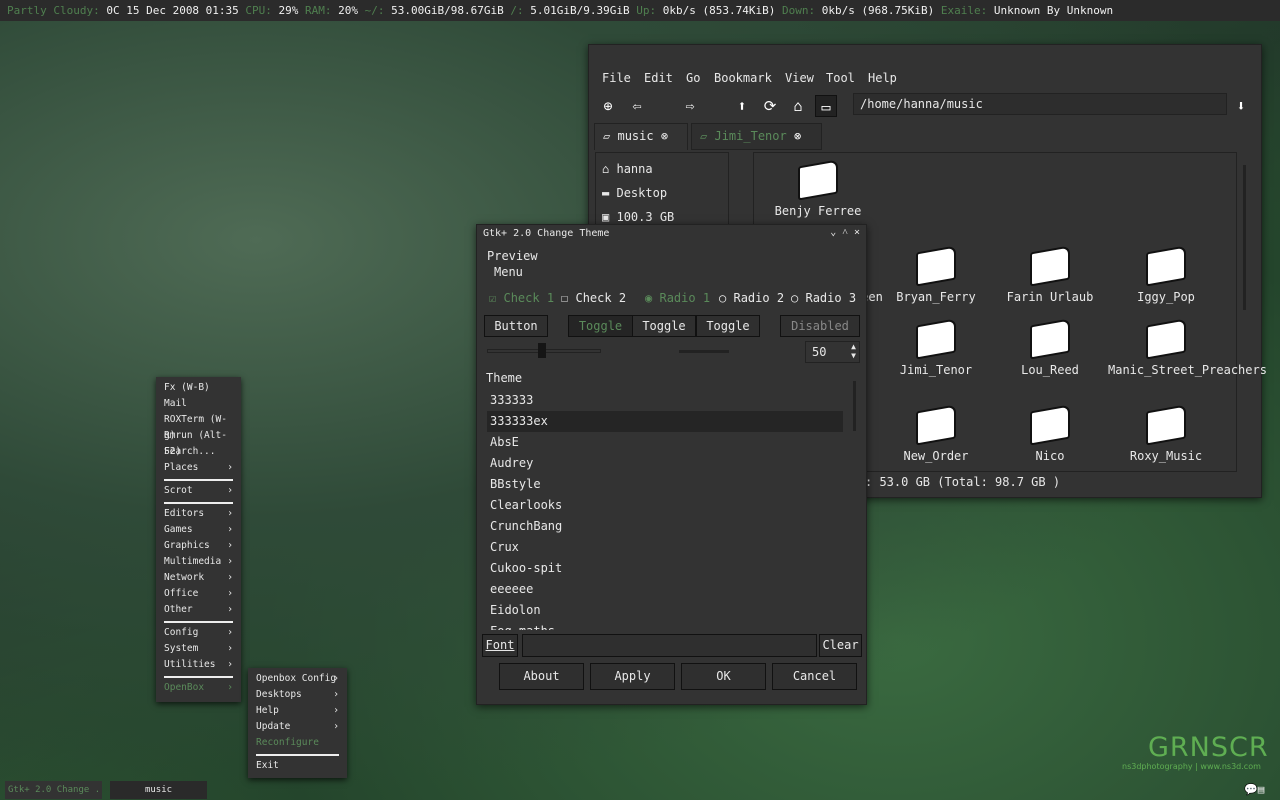 This screenshot has width=1280, height=800. I want to click on path-input: /home/hanna/music, so click(1040, 104).